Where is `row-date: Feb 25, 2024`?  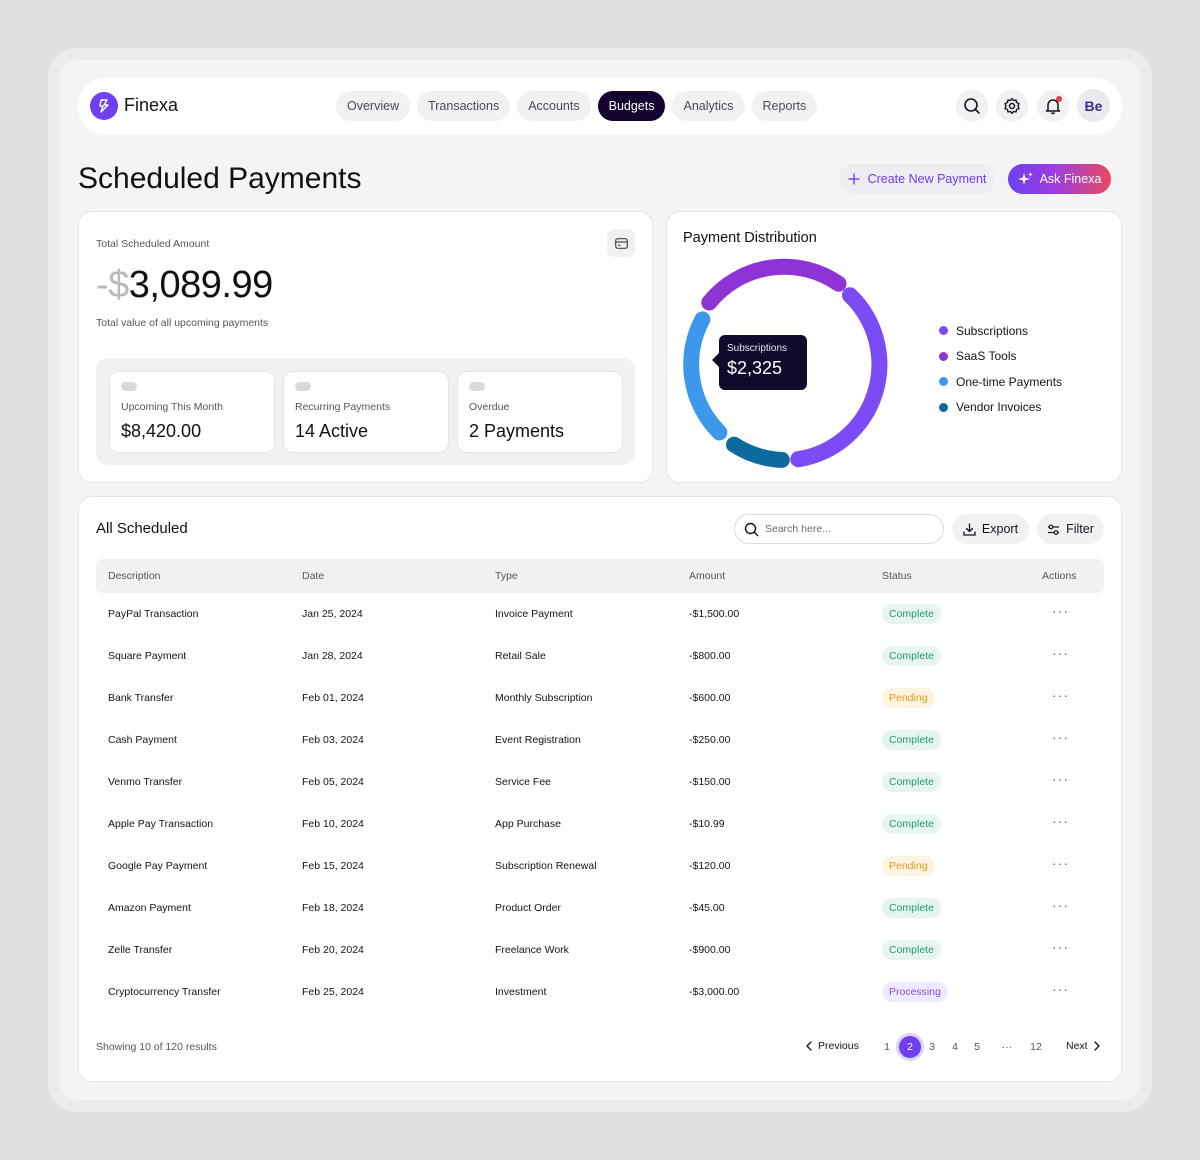 row-date: Feb 25, 2024 is located at coordinates (333, 992).